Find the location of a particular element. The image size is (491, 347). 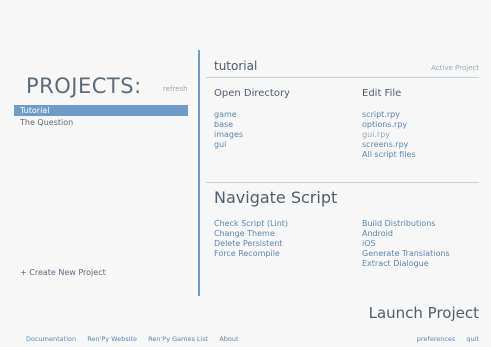

open-dir-gui-link: gui is located at coordinates (228, 145).